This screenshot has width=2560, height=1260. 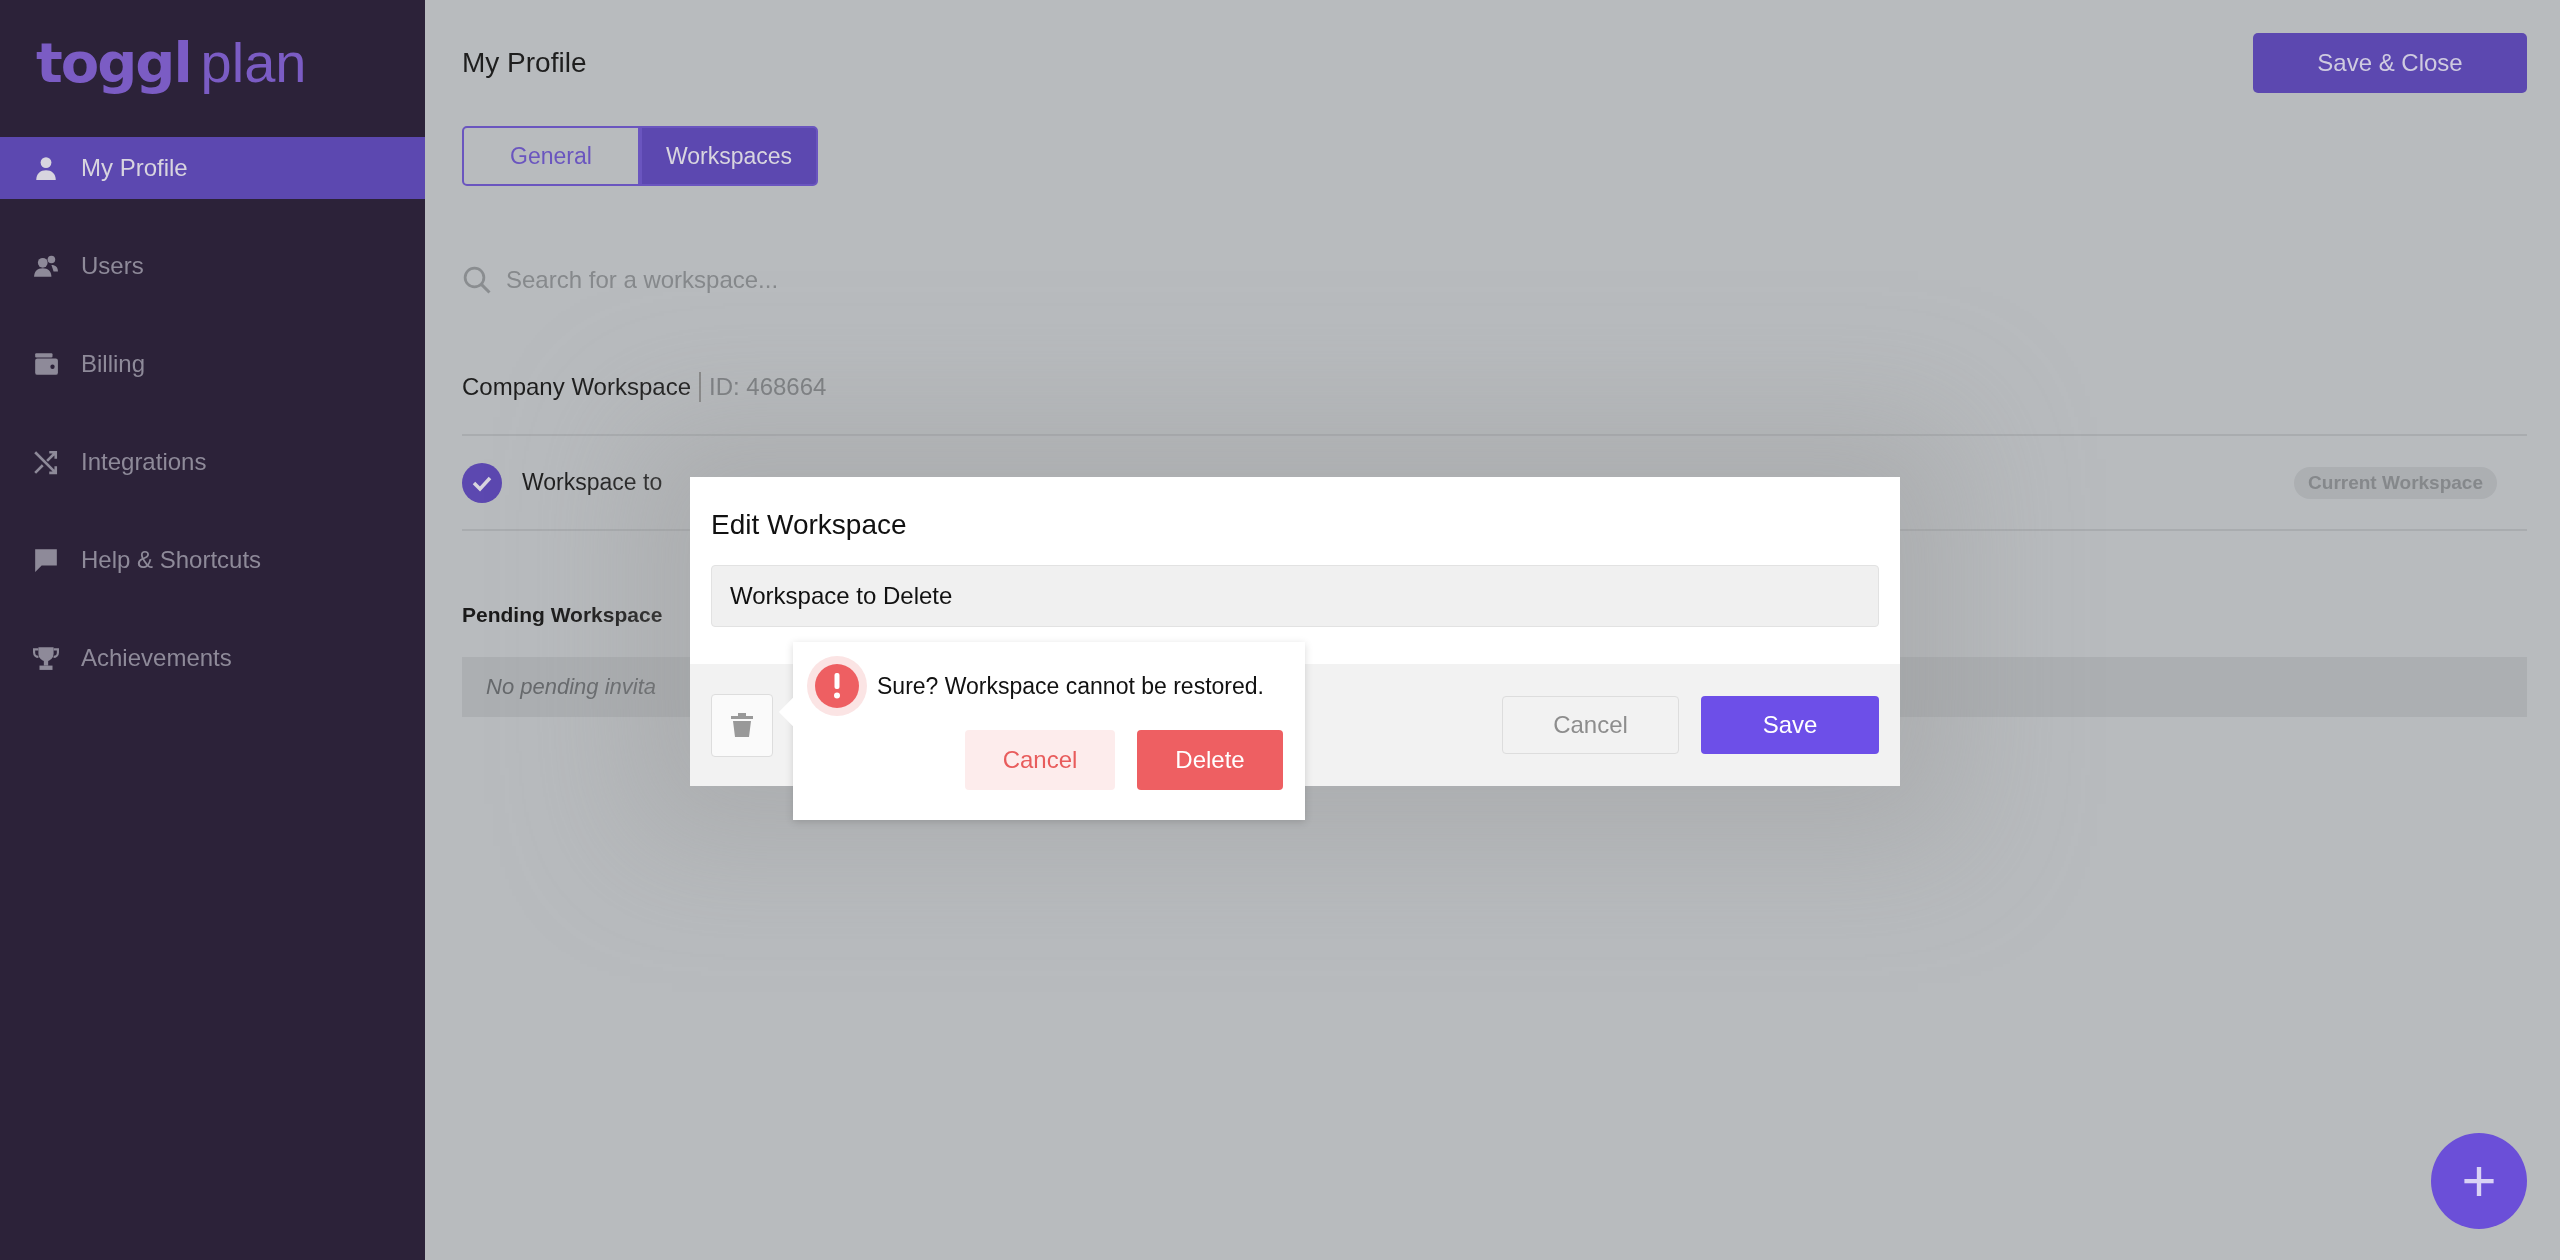 I want to click on page-title: My Profile, so click(x=524, y=63).